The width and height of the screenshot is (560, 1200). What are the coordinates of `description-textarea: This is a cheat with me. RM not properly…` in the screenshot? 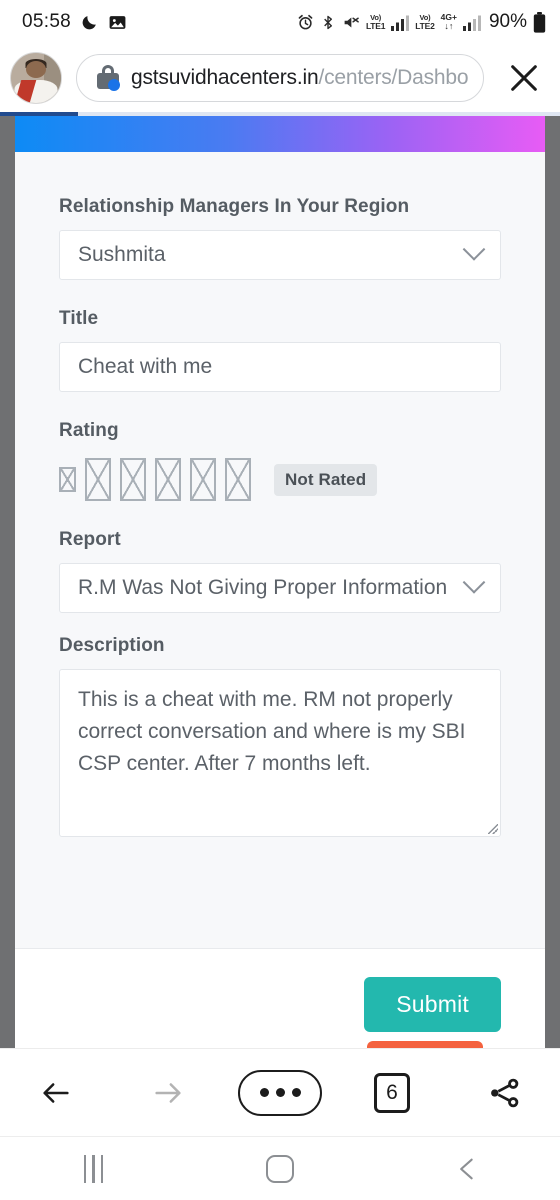 It's located at (280, 753).